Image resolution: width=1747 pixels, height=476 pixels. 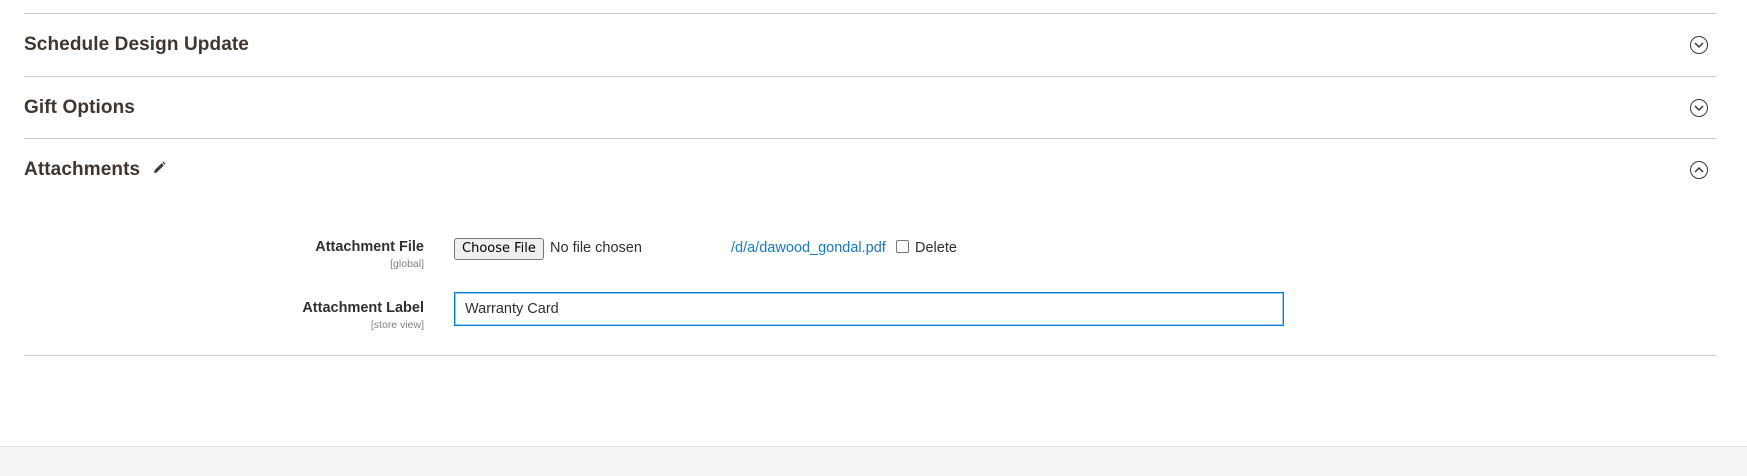 What do you see at coordinates (499, 249) in the screenshot?
I see `choose-file-button: Choose File` at bounding box center [499, 249].